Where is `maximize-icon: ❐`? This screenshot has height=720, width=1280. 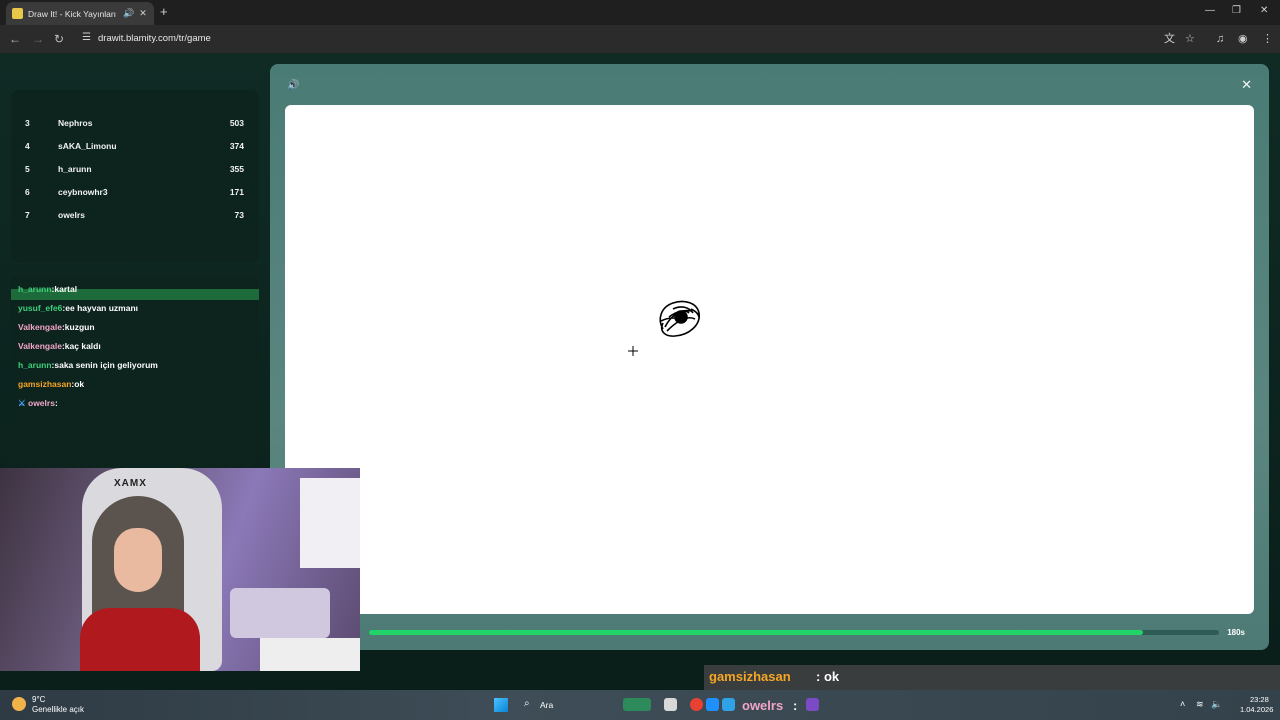 maximize-icon: ❐ is located at coordinates (1236, 10).